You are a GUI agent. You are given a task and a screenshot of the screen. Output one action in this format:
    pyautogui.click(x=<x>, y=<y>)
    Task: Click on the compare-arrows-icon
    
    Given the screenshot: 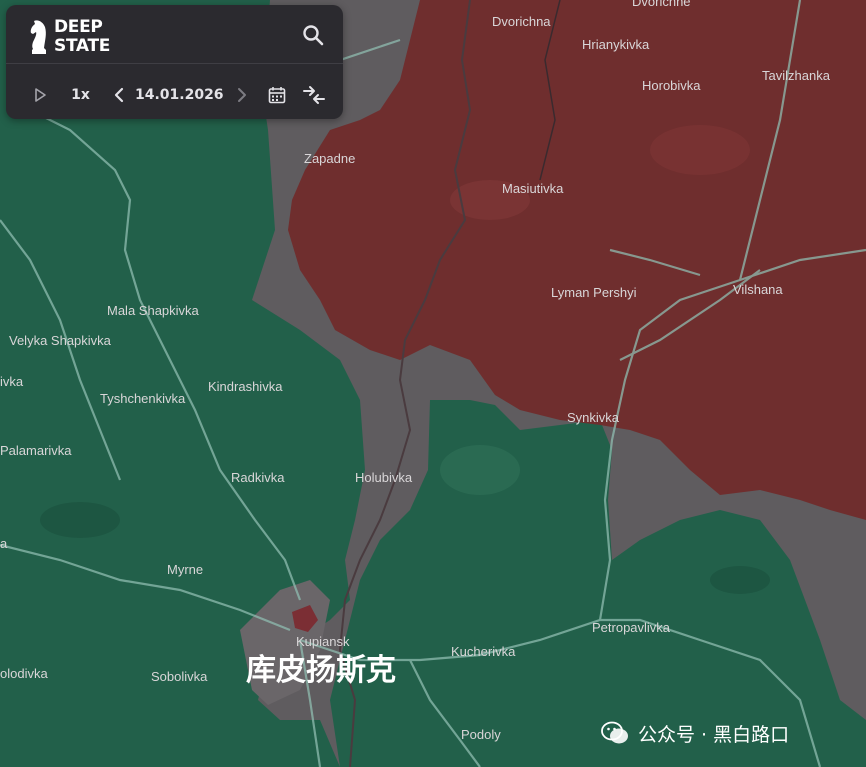 What is the action you would take?
    pyautogui.click(x=313, y=95)
    